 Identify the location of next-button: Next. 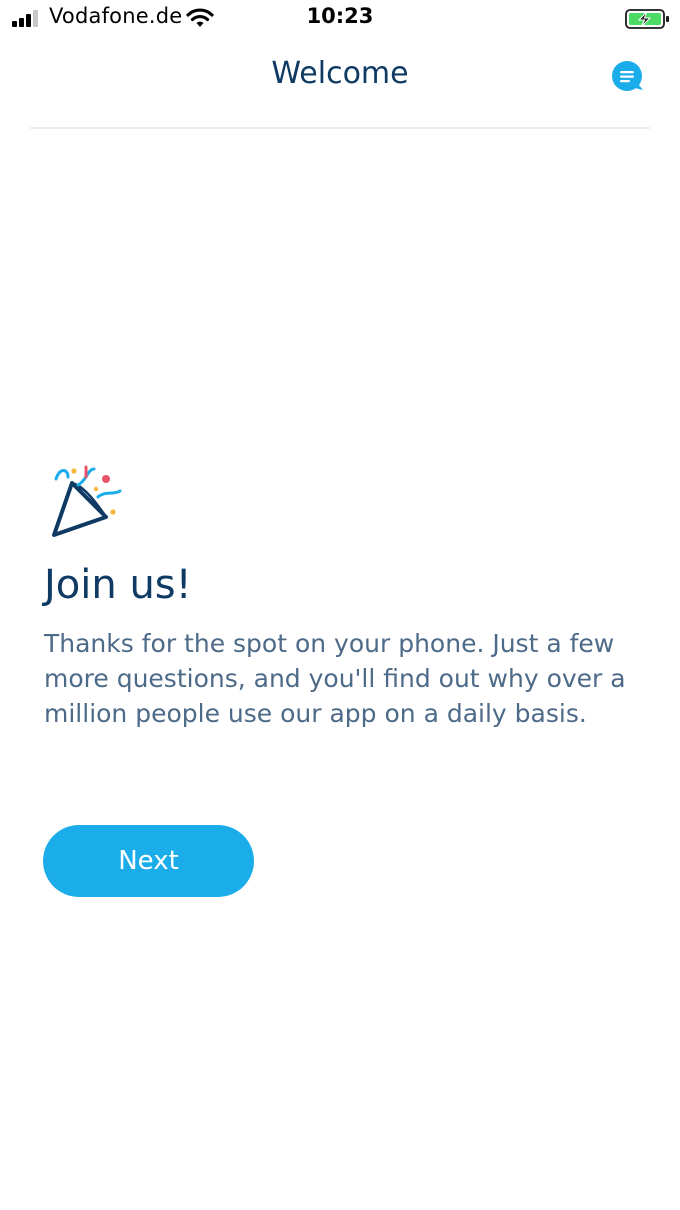
(148, 861).